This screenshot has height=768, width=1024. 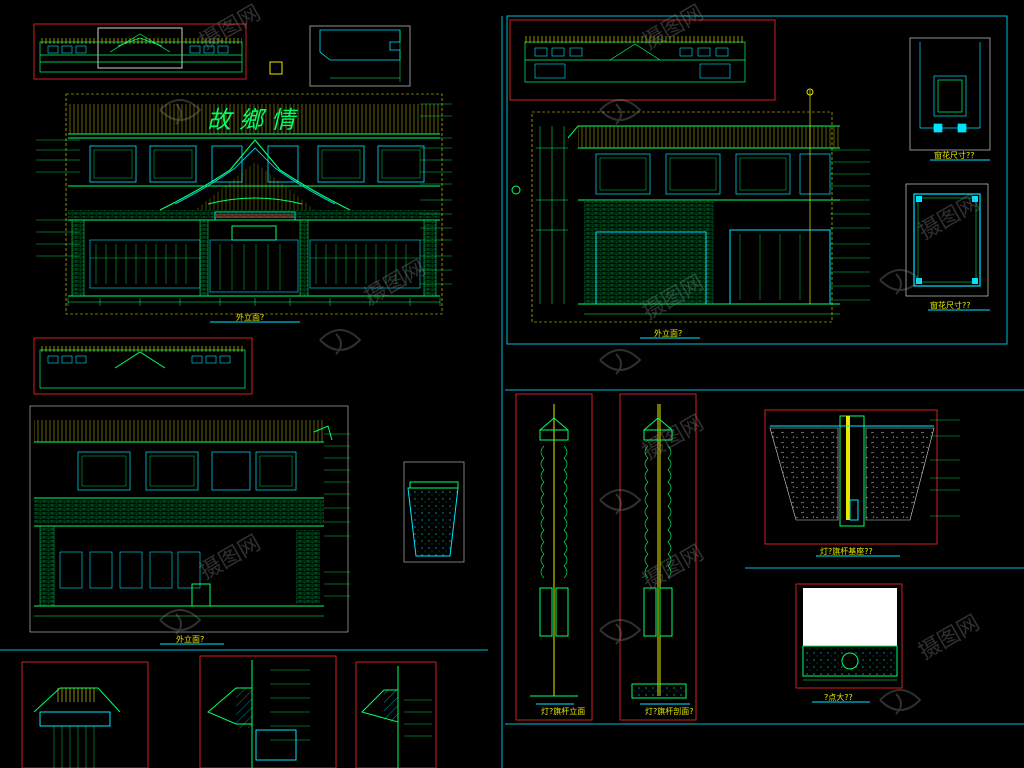 I want to click on node-detail: ?点大??, so click(x=849, y=643).